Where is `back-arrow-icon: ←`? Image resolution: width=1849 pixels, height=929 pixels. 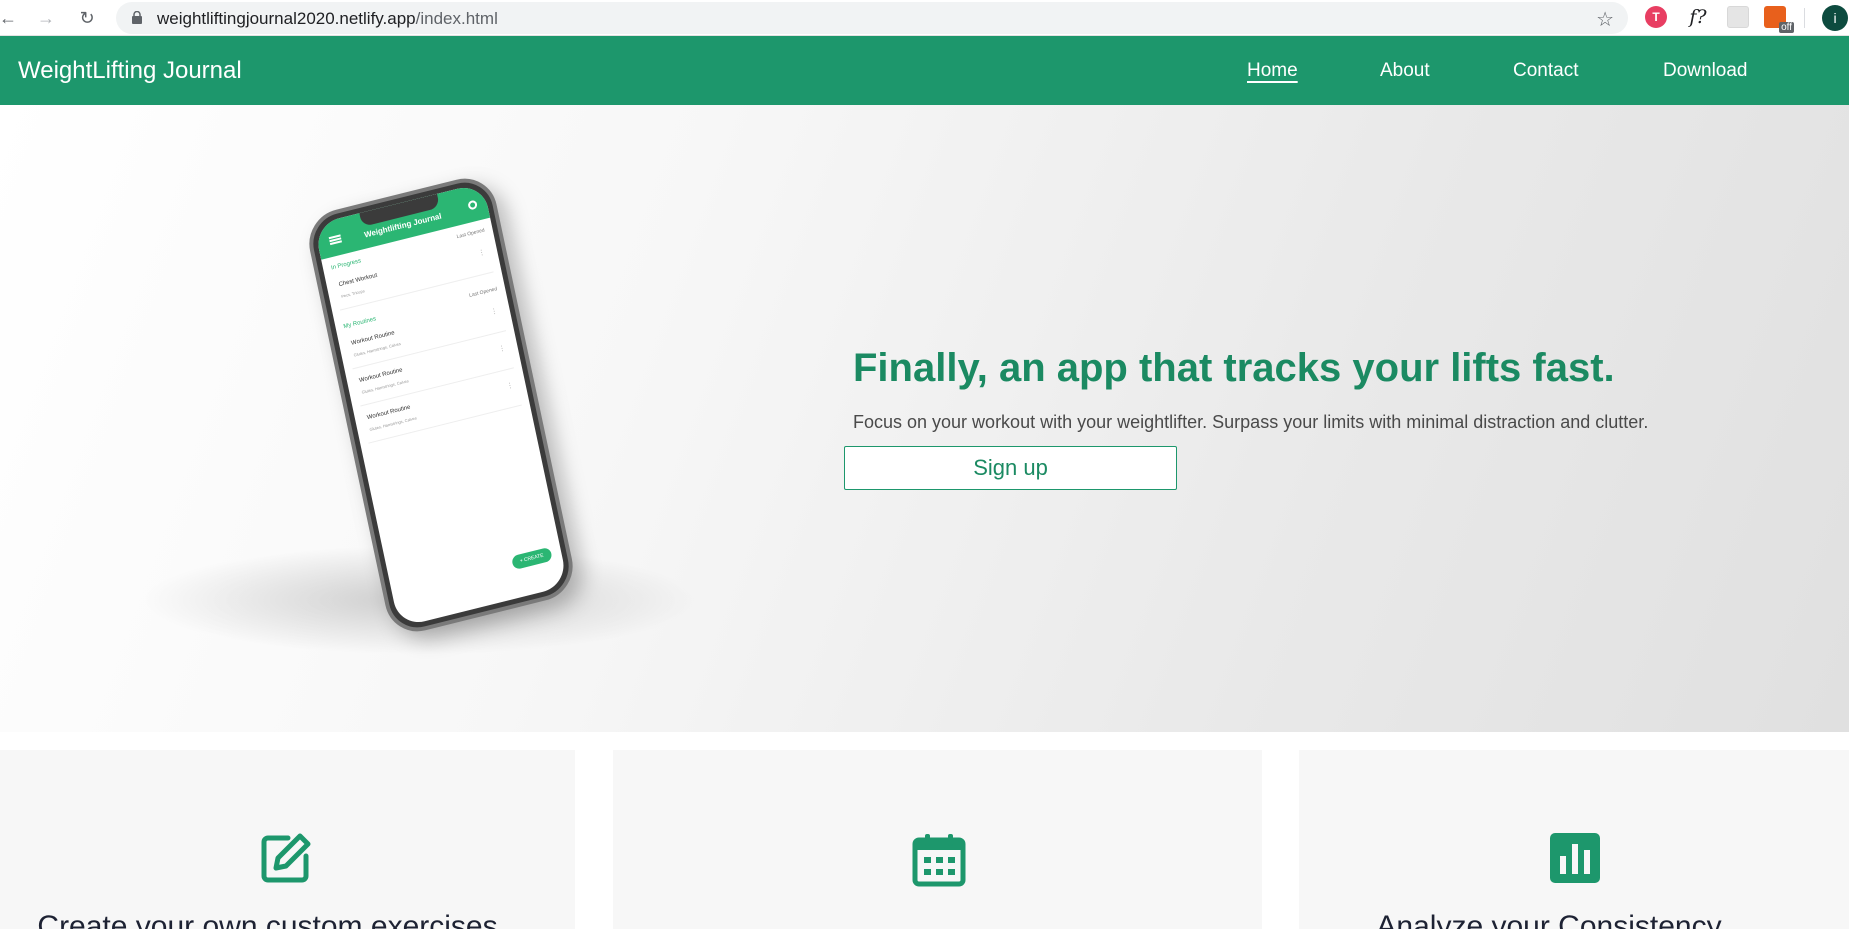 back-arrow-icon: ← is located at coordinates (10, 18).